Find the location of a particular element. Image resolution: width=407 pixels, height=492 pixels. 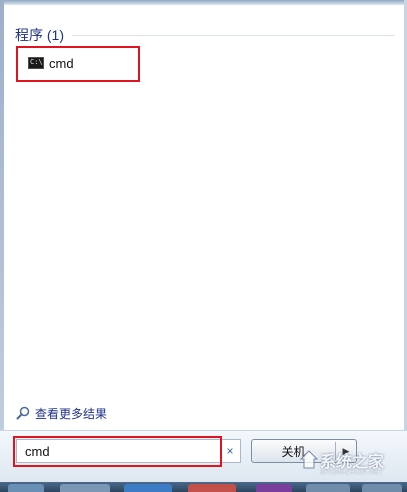

taskbar is located at coordinates (203, 487).